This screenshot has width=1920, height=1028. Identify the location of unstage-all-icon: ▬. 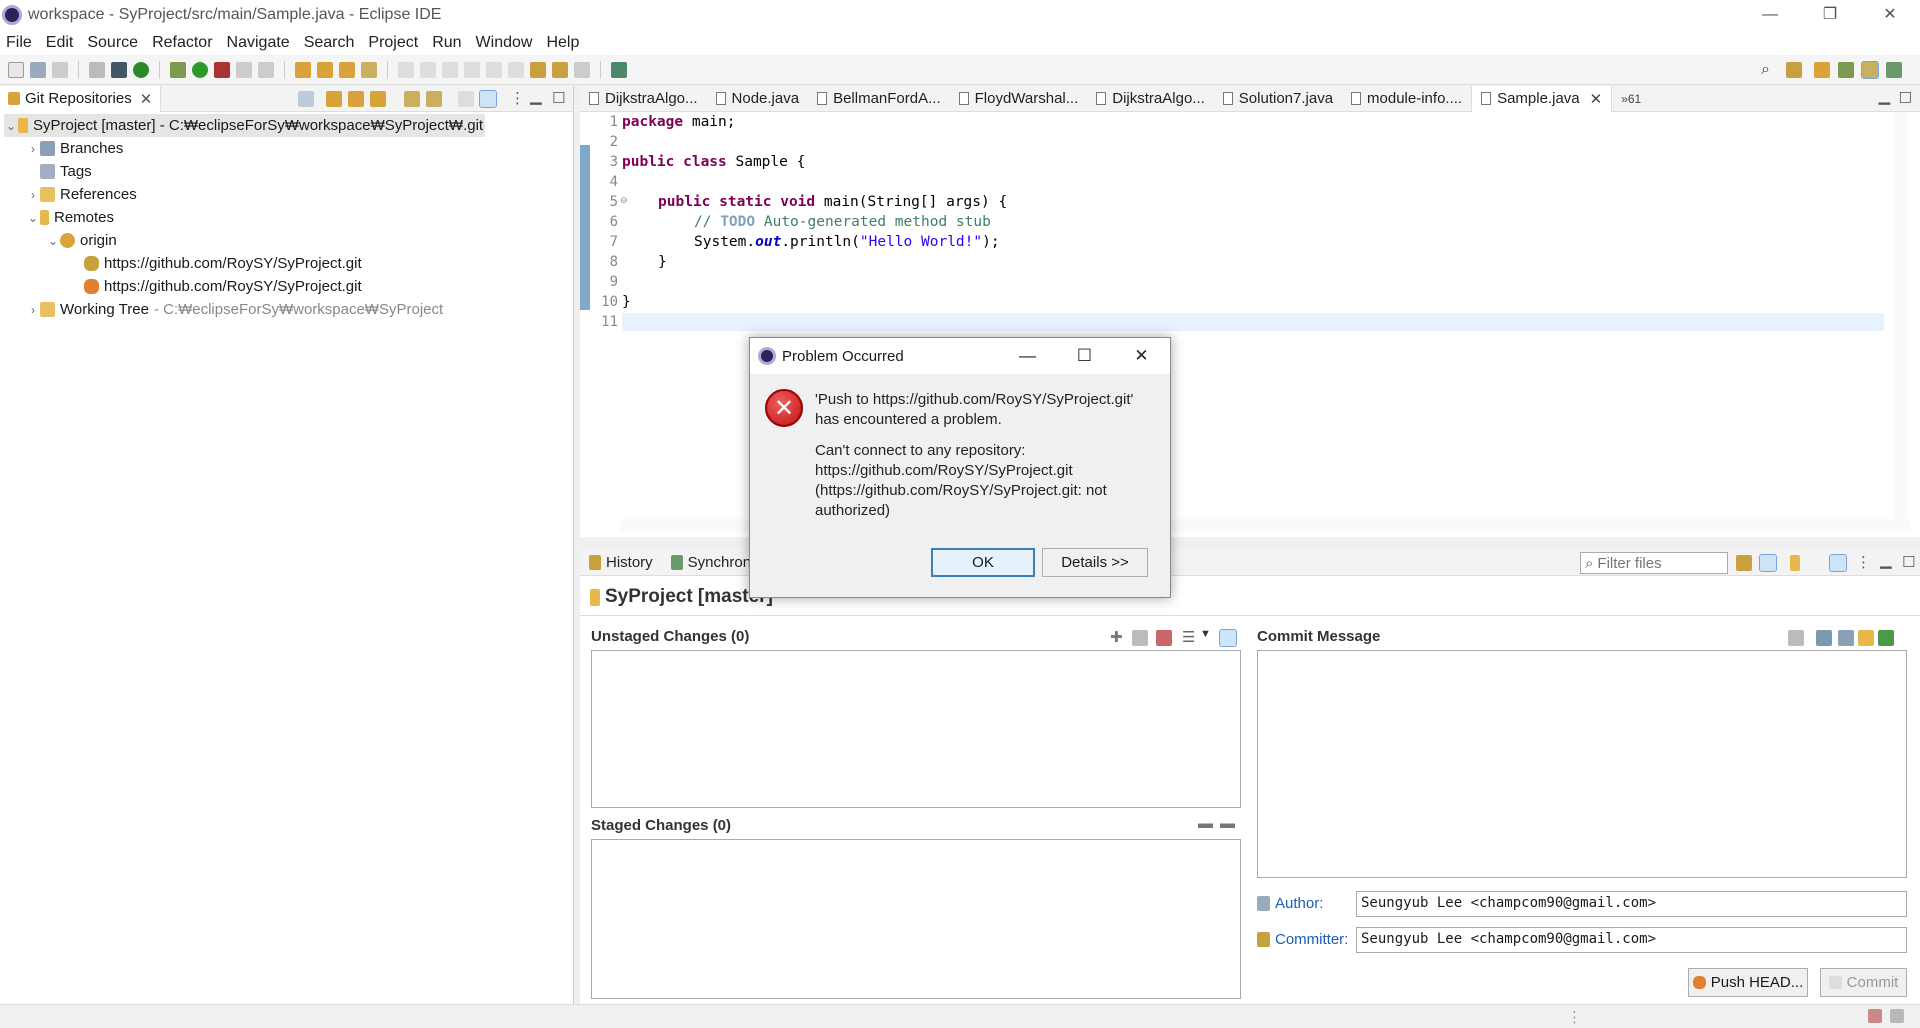
(1227, 823).